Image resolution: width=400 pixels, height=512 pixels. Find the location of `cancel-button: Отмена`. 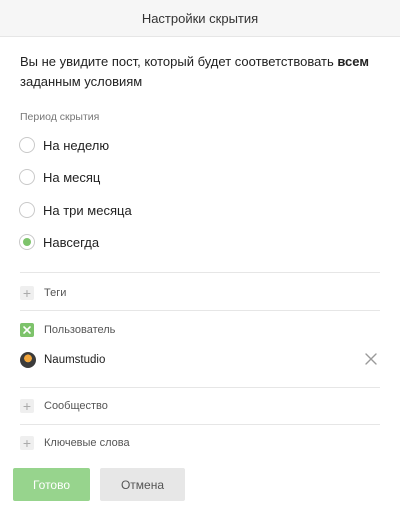

cancel-button: Отмена is located at coordinates (142, 484).